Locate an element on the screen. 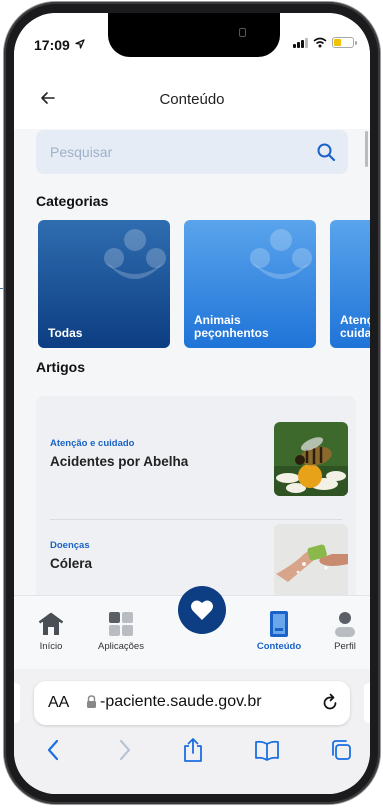 The height and width of the screenshot is (808, 383). camera-dot is located at coordinates (242, 32).